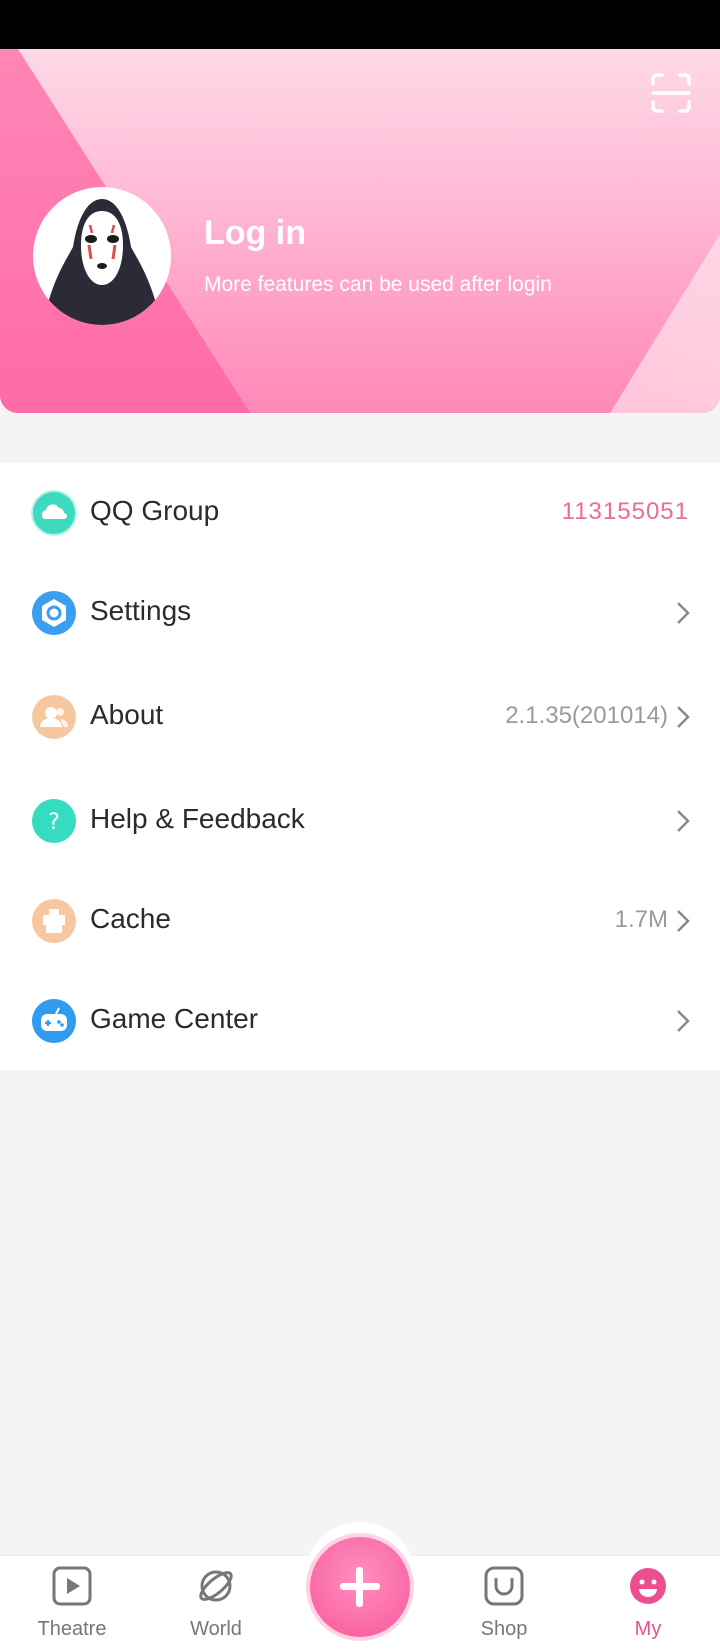  What do you see at coordinates (174, 1018) in the screenshot?
I see `menu-label-game-center: Game Center` at bounding box center [174, 1018].